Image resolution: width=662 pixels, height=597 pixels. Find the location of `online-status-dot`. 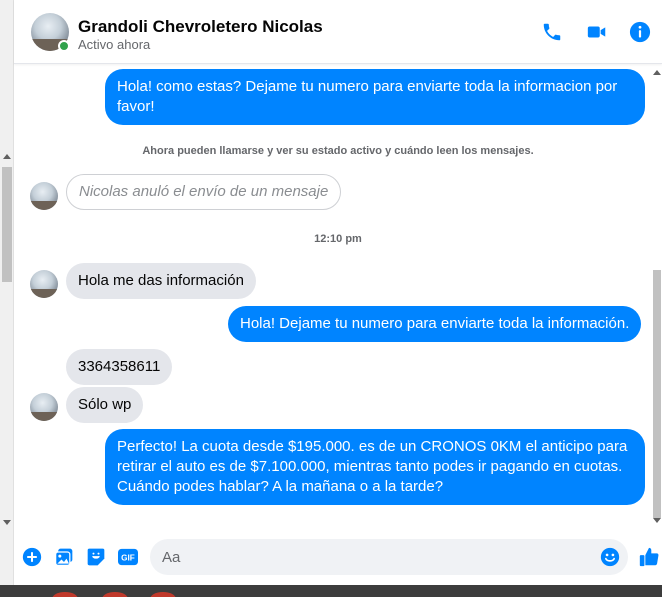

online-status-dot is located at coordinates (64, 46).